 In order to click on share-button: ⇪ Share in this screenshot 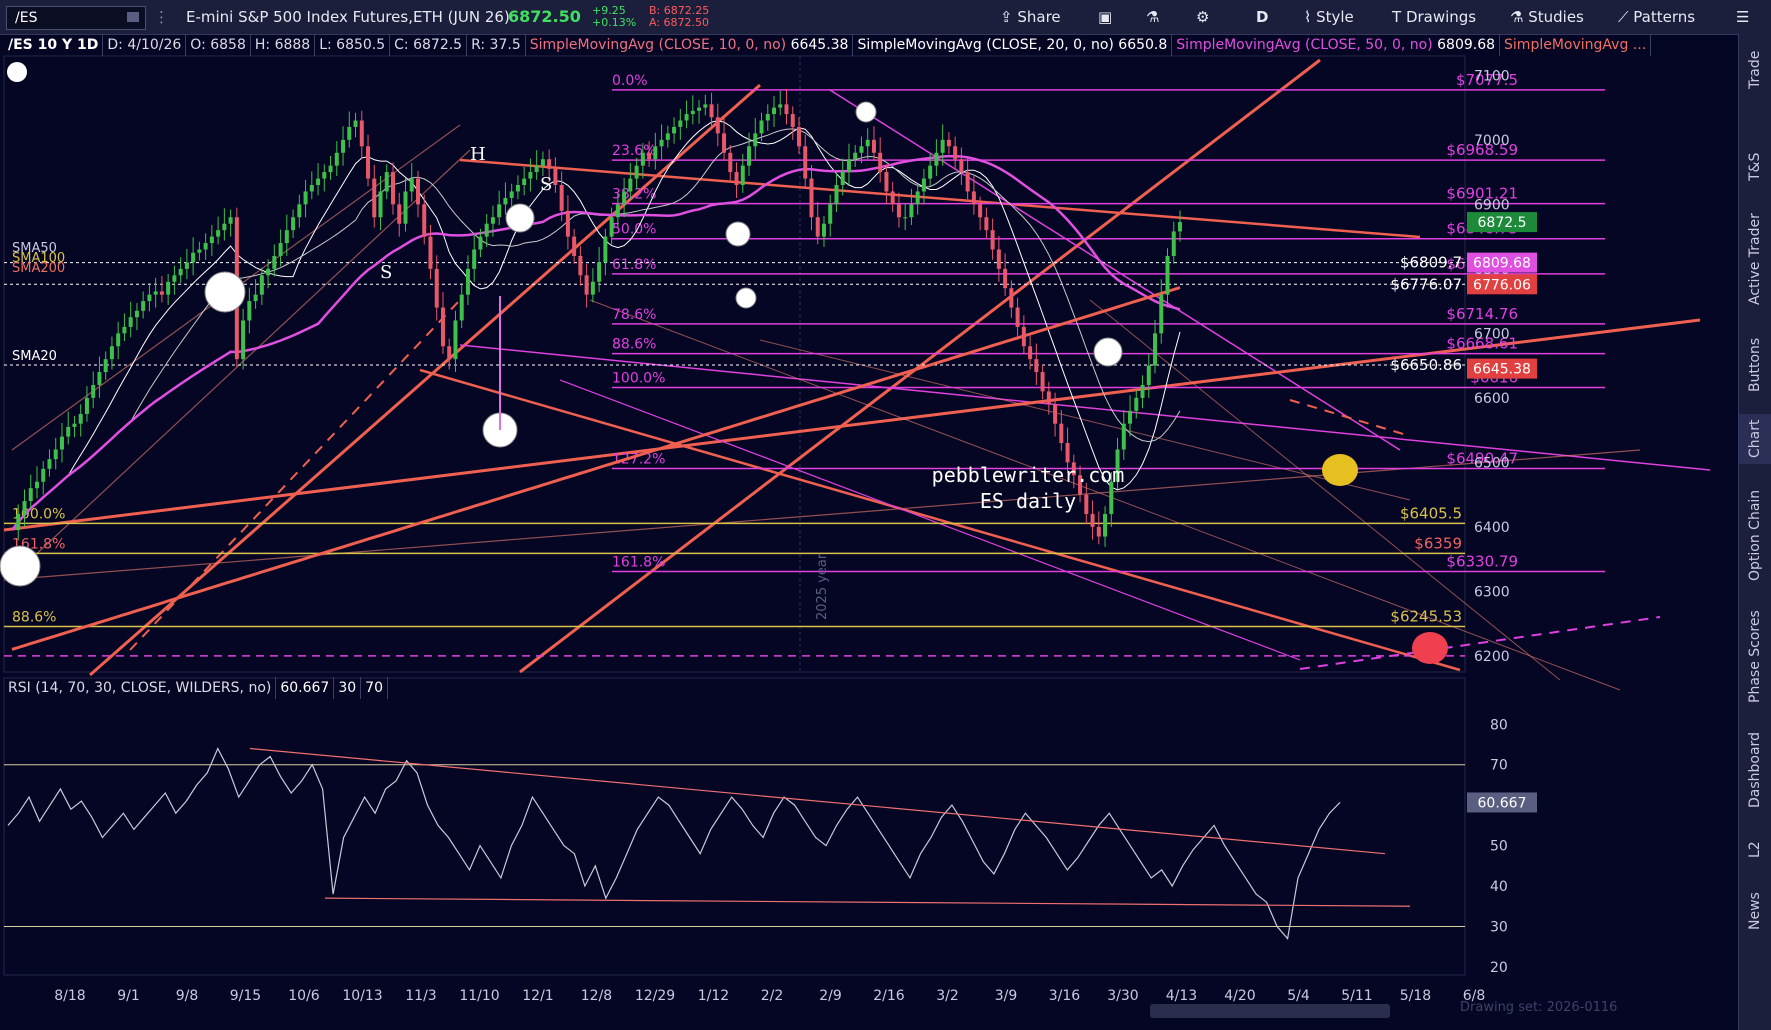, I will do `click(1030, 17)`.